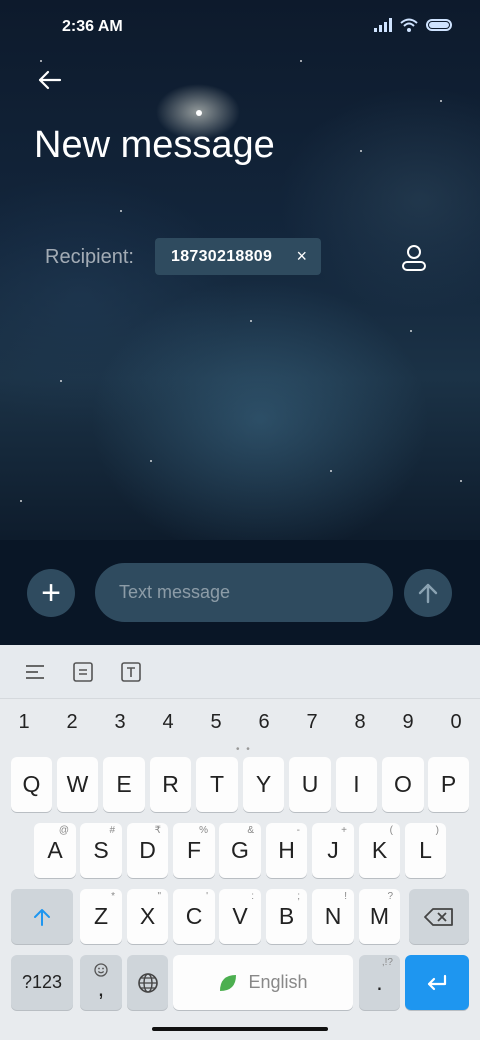 This screenshot has width=480, height=1040. I want to click on contact-picker-icon, so click(414, 258).